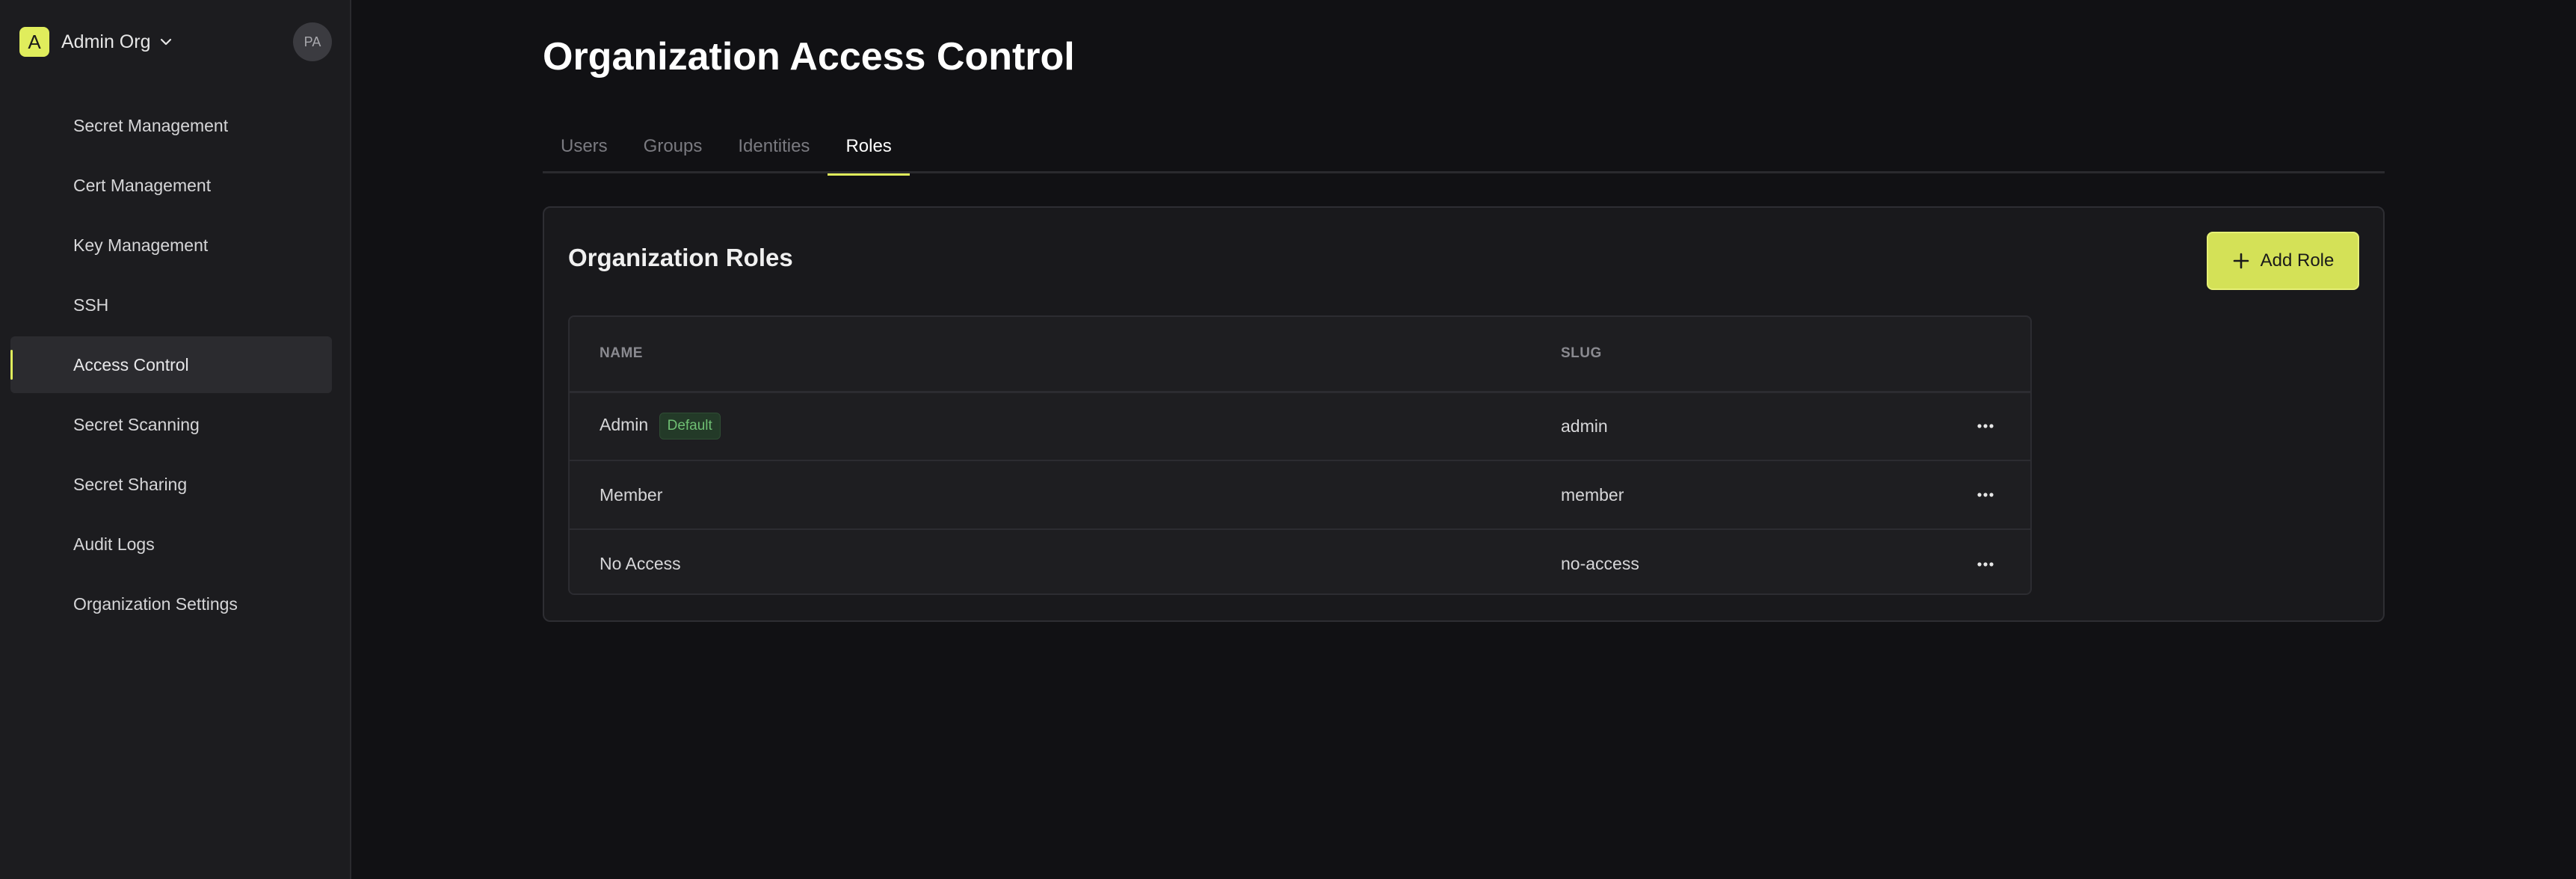  Describe the element at coordinates (106, 41) in the screenshot. I see `org-name: Admin Org` at that location.